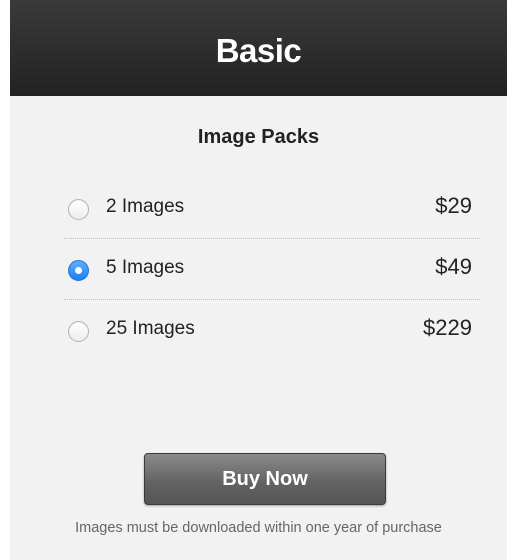  What do you see at coordinates (453, 205) in the screenshot?
I see `pack-option-price: $29` at bounding box center [453, 205].